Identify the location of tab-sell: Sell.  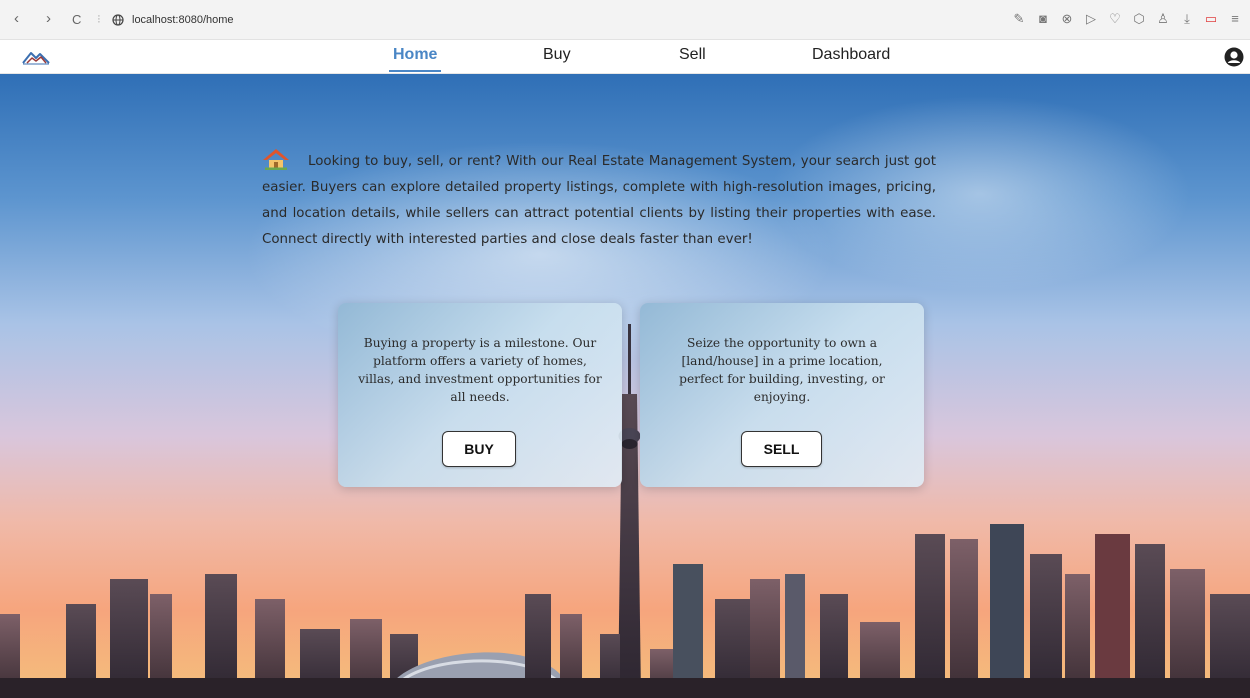
(692, 55).